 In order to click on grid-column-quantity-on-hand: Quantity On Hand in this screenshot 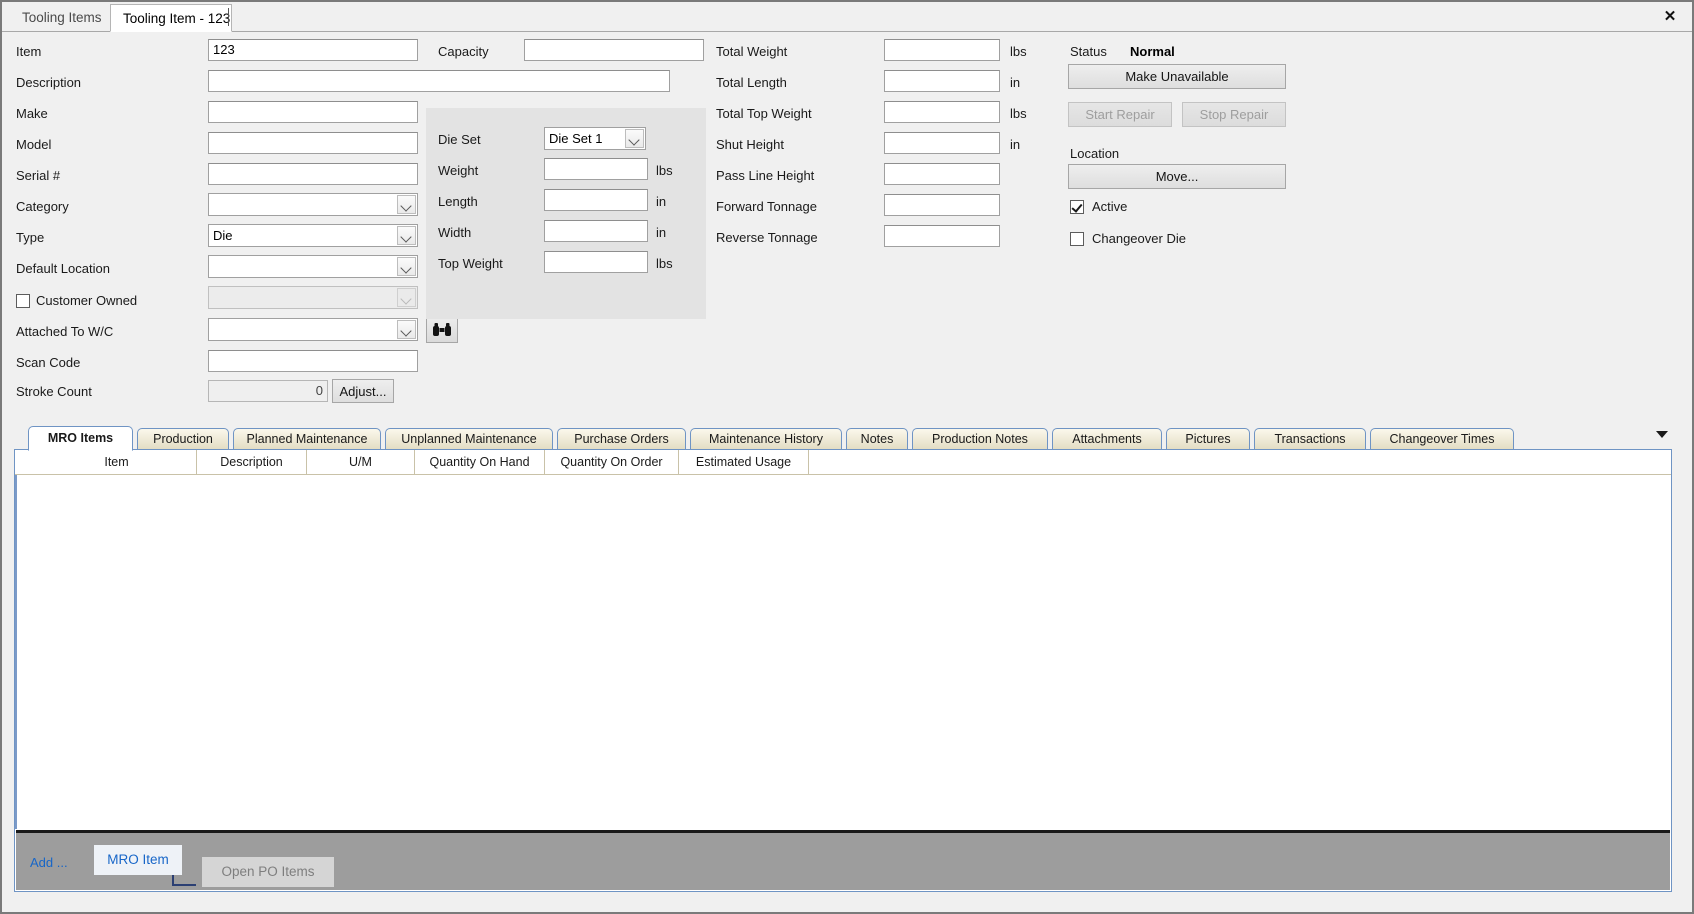, I will do `click(480, 462)`.